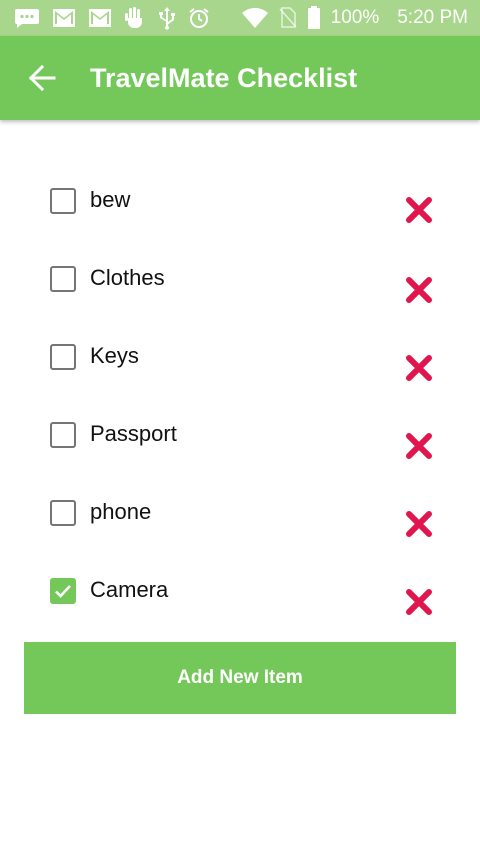 This screenshot has height=854, width=480. I want to click on usb-icon, so click(167, 18).